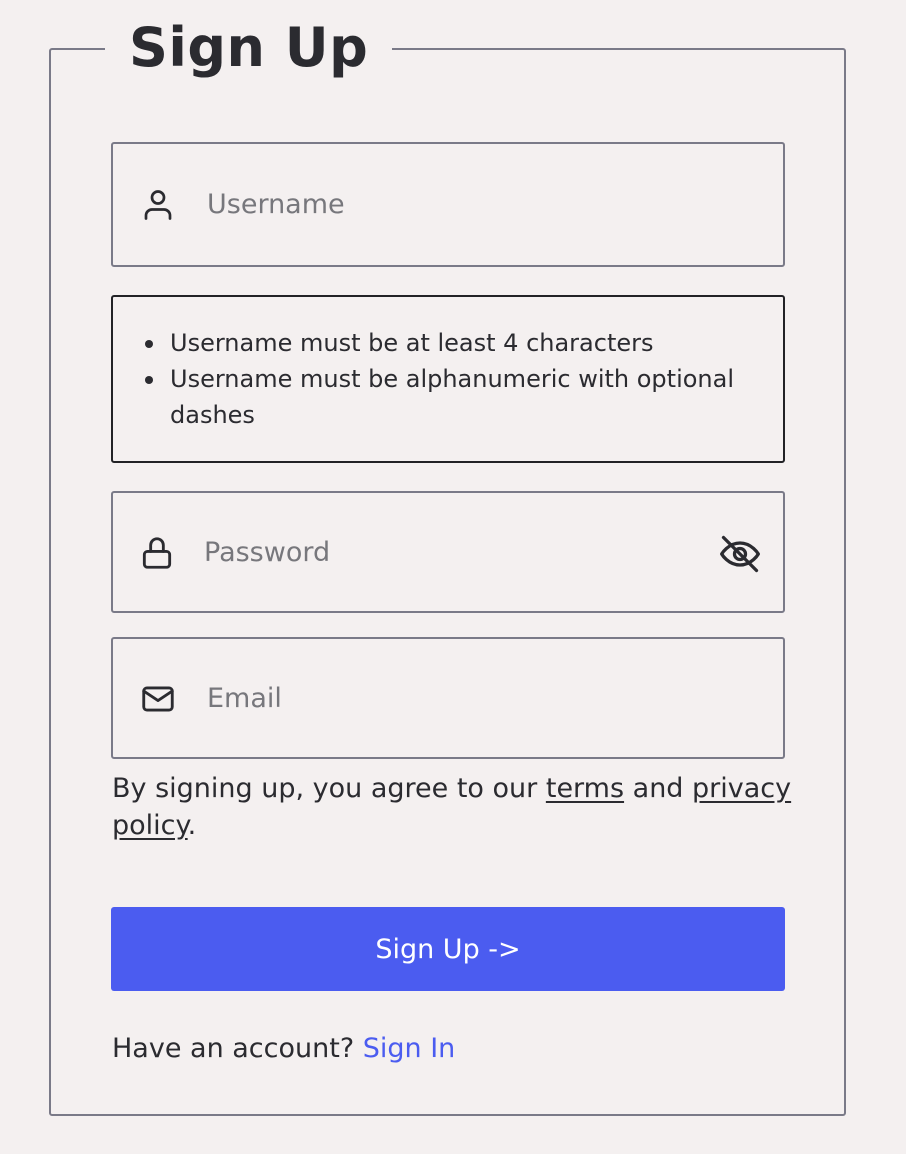 The height and width of the screenshot is (1154, 906). What do you see at coordinates (487, 204) in the screenshot?
I see `username-input` at bounding box center [487, 204].